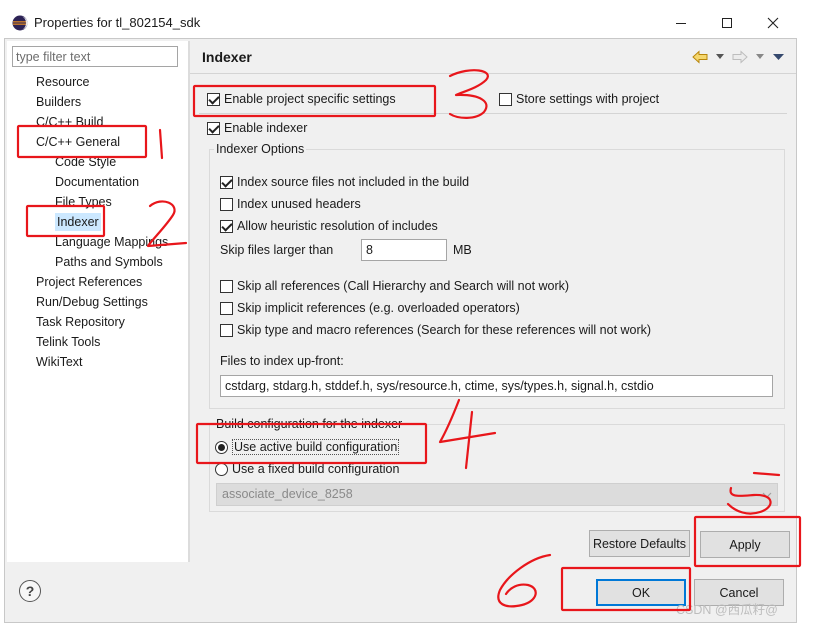  I want to click on apply-button: Apply, so click(745, 544).